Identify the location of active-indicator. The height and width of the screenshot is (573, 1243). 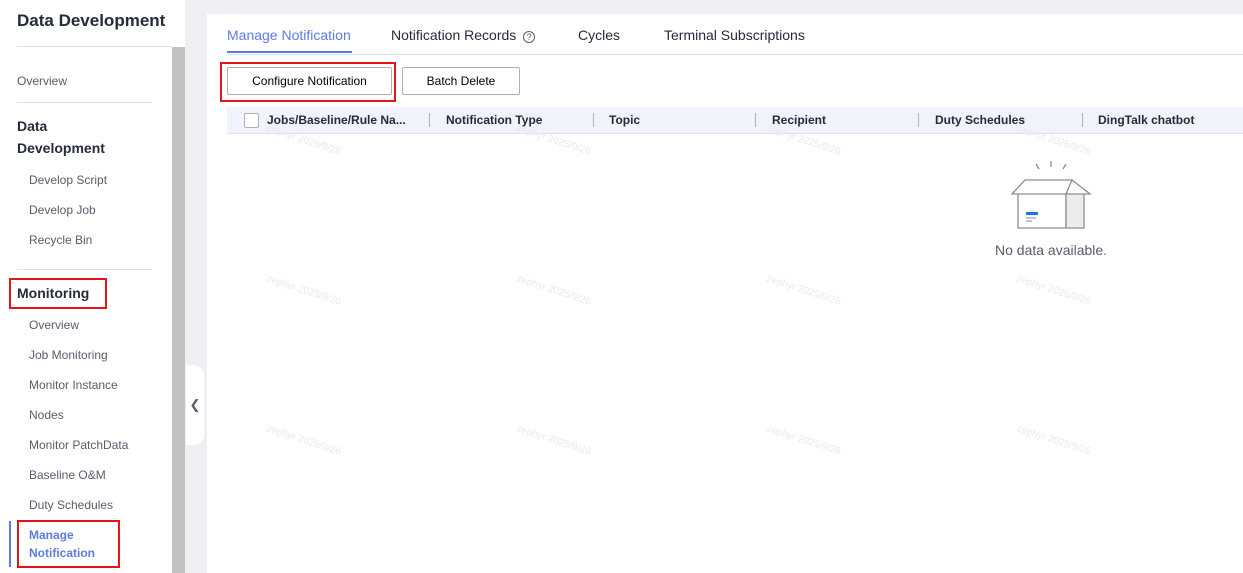
(10, 544).